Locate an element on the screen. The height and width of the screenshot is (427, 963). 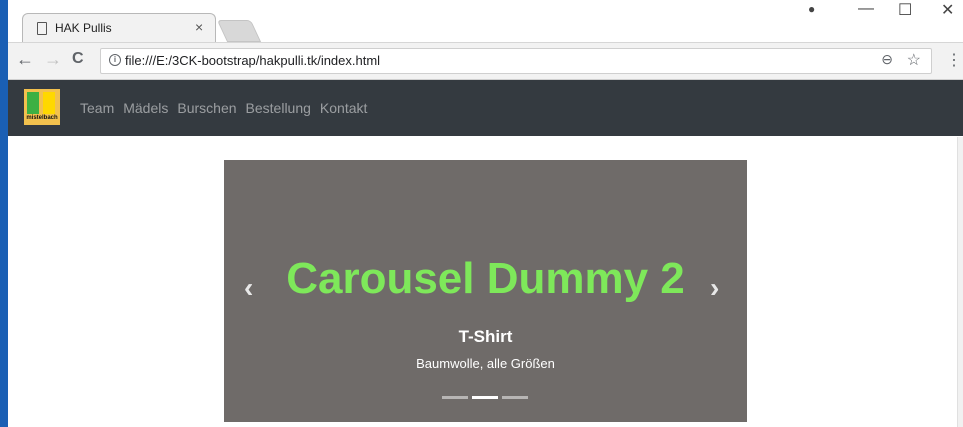
account-icon: ● is located at coordinates (811, 9).